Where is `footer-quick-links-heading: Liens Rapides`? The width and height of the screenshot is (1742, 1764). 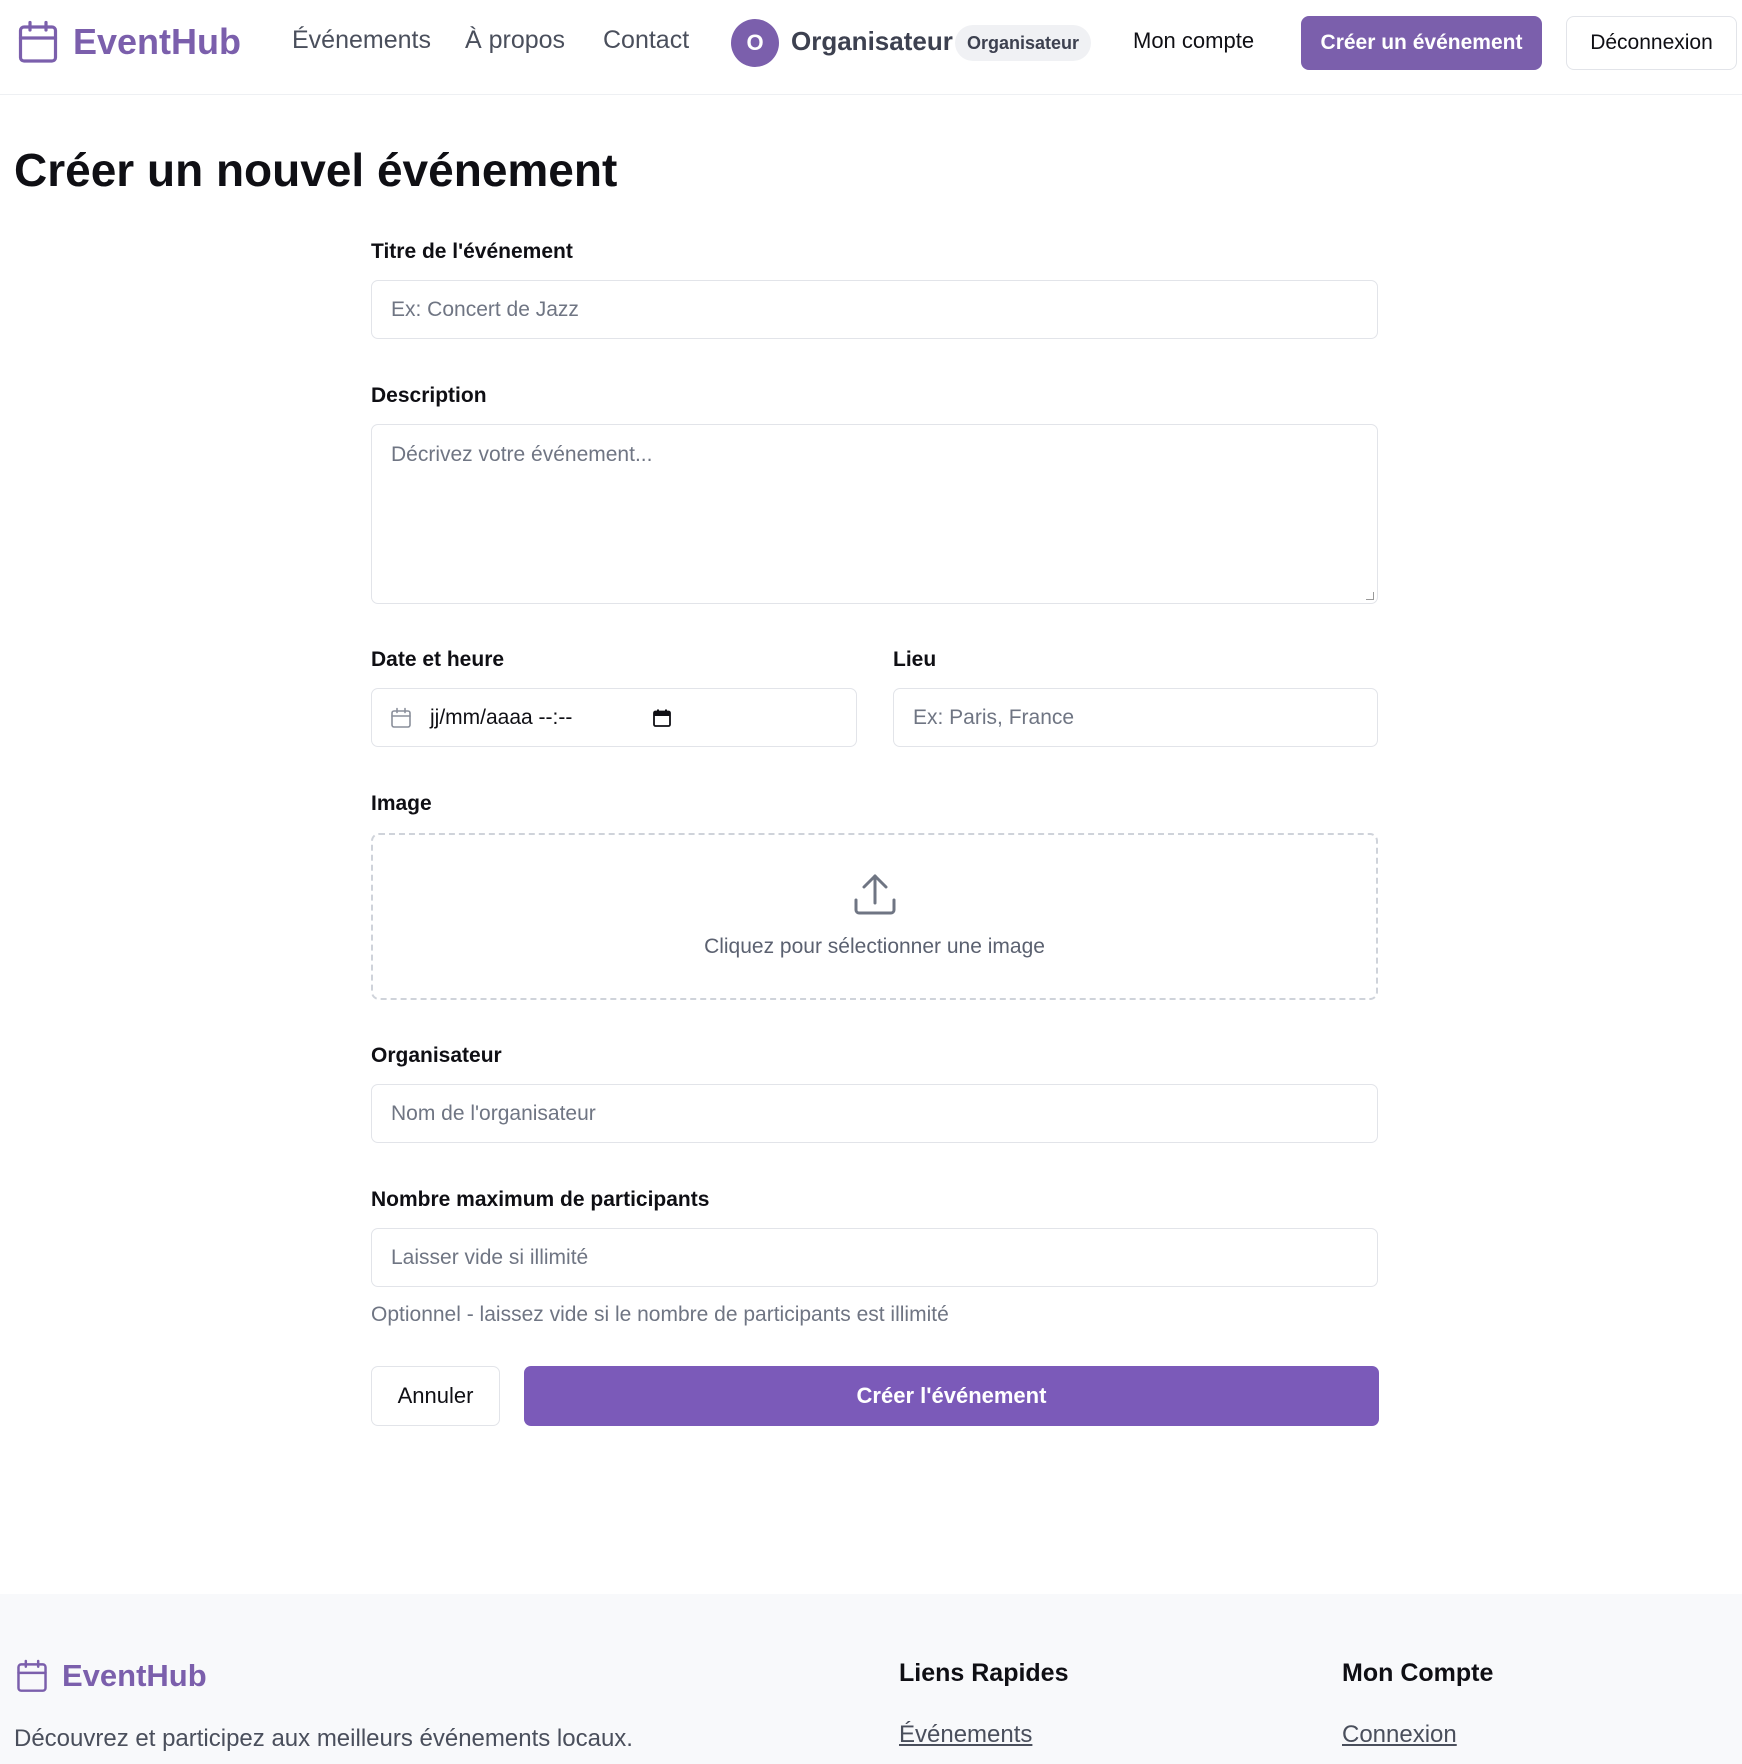 footer-quick-links-heading: Liens Rapides is located at coordinates (984, 1673).